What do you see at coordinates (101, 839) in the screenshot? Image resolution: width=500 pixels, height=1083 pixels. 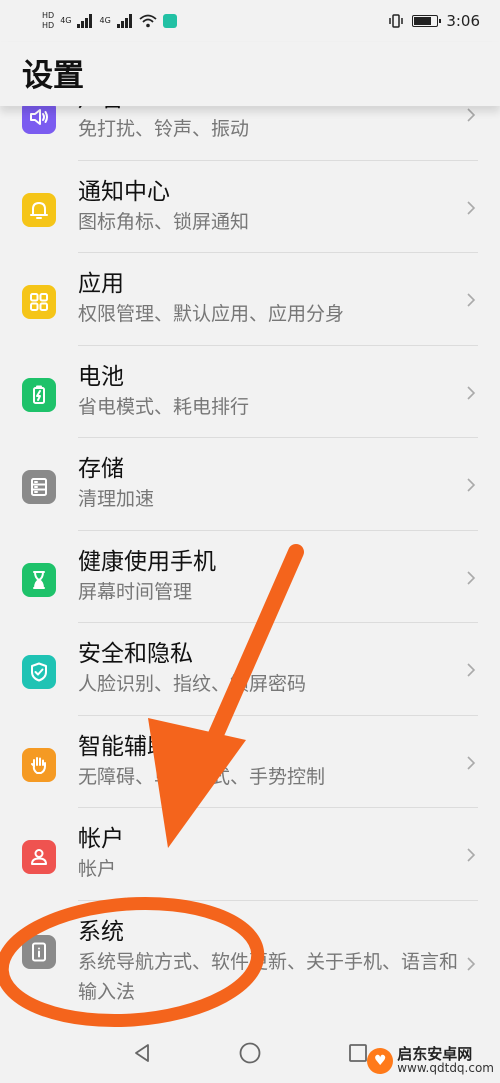 I see `settings-item-title: 帐户` at bounding box center [101, 839].